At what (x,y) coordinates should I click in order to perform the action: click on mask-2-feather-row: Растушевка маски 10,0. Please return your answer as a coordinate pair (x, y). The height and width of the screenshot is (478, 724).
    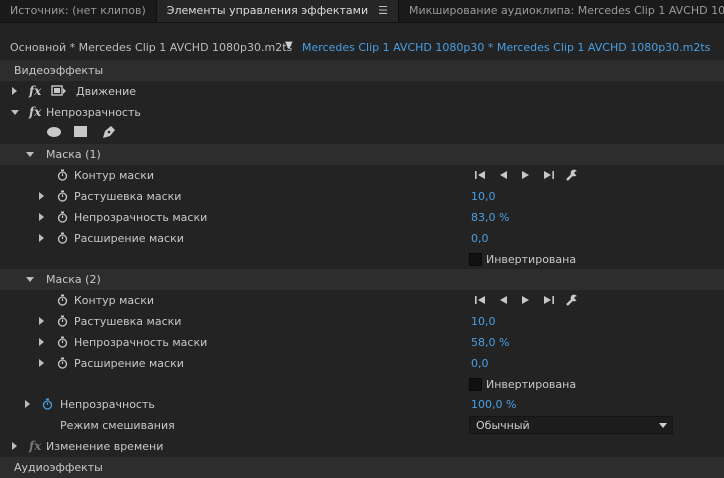
    Looking at the image, I should click on (362, 321).